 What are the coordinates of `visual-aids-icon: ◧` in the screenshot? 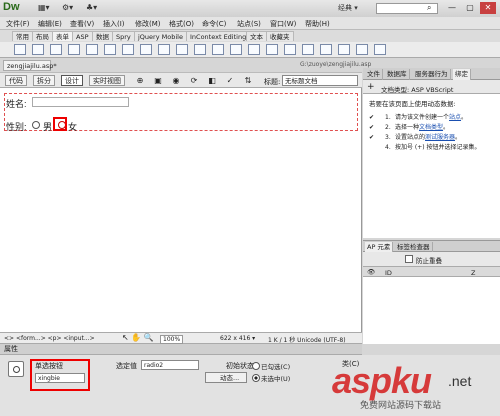 It's located at (212, 80).